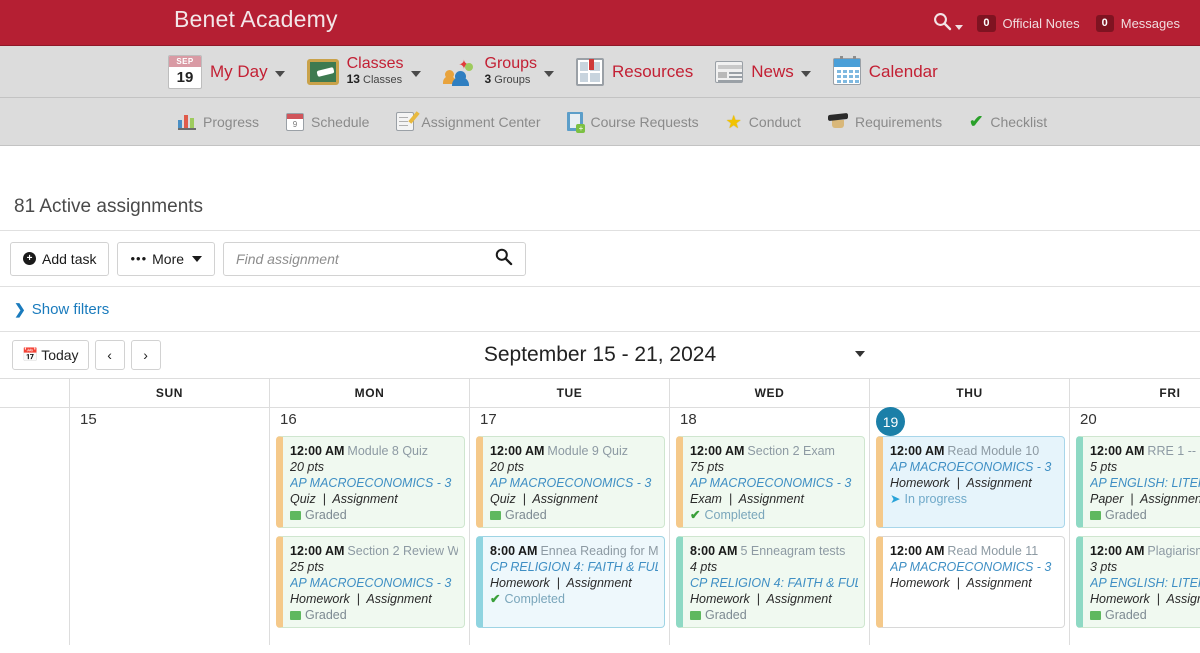 This screenshot has height=653, width=1200. What do you see at coordinates (837, 121) in the screenshot?
I see `graduation-cap-icon` at bounding box center [837, 121].